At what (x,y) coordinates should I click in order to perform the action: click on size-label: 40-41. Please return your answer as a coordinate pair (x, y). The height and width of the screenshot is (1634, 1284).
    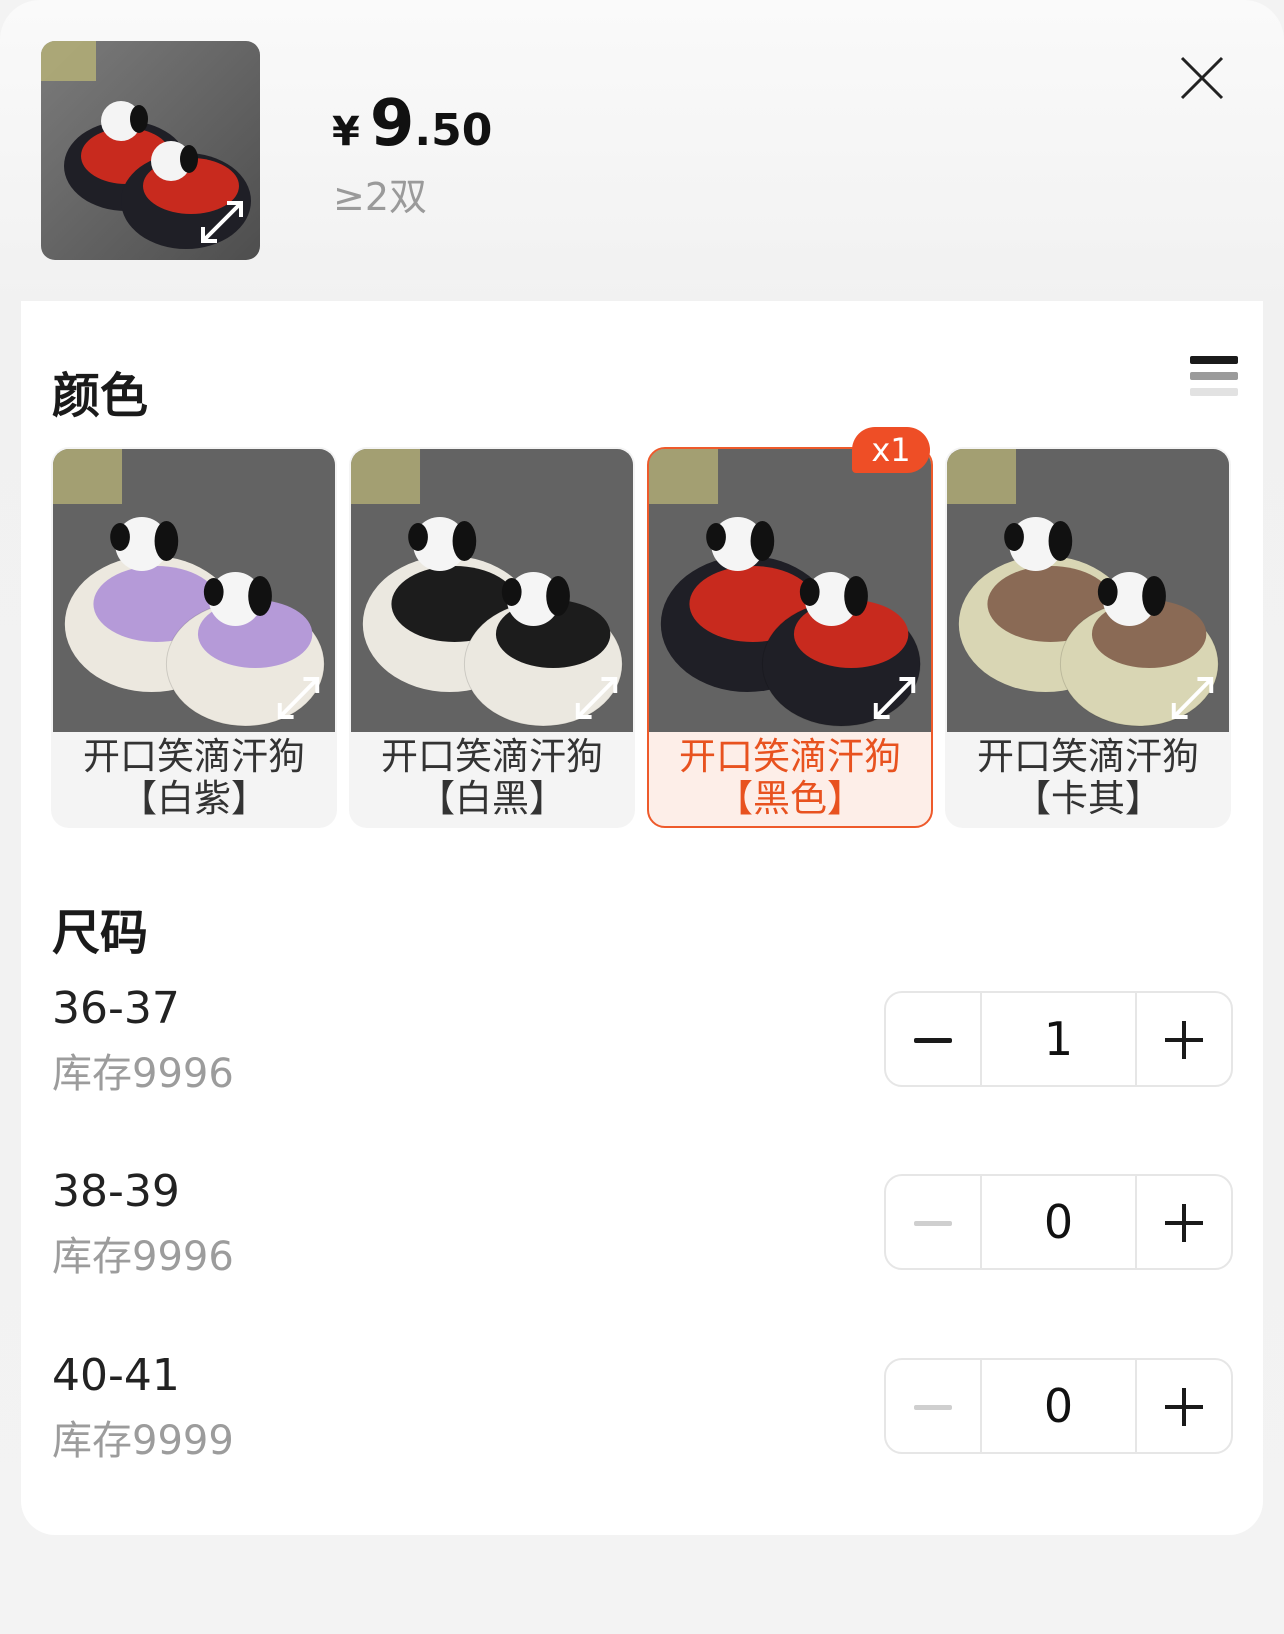
    Looking at the image, I should click on (116, 1375).